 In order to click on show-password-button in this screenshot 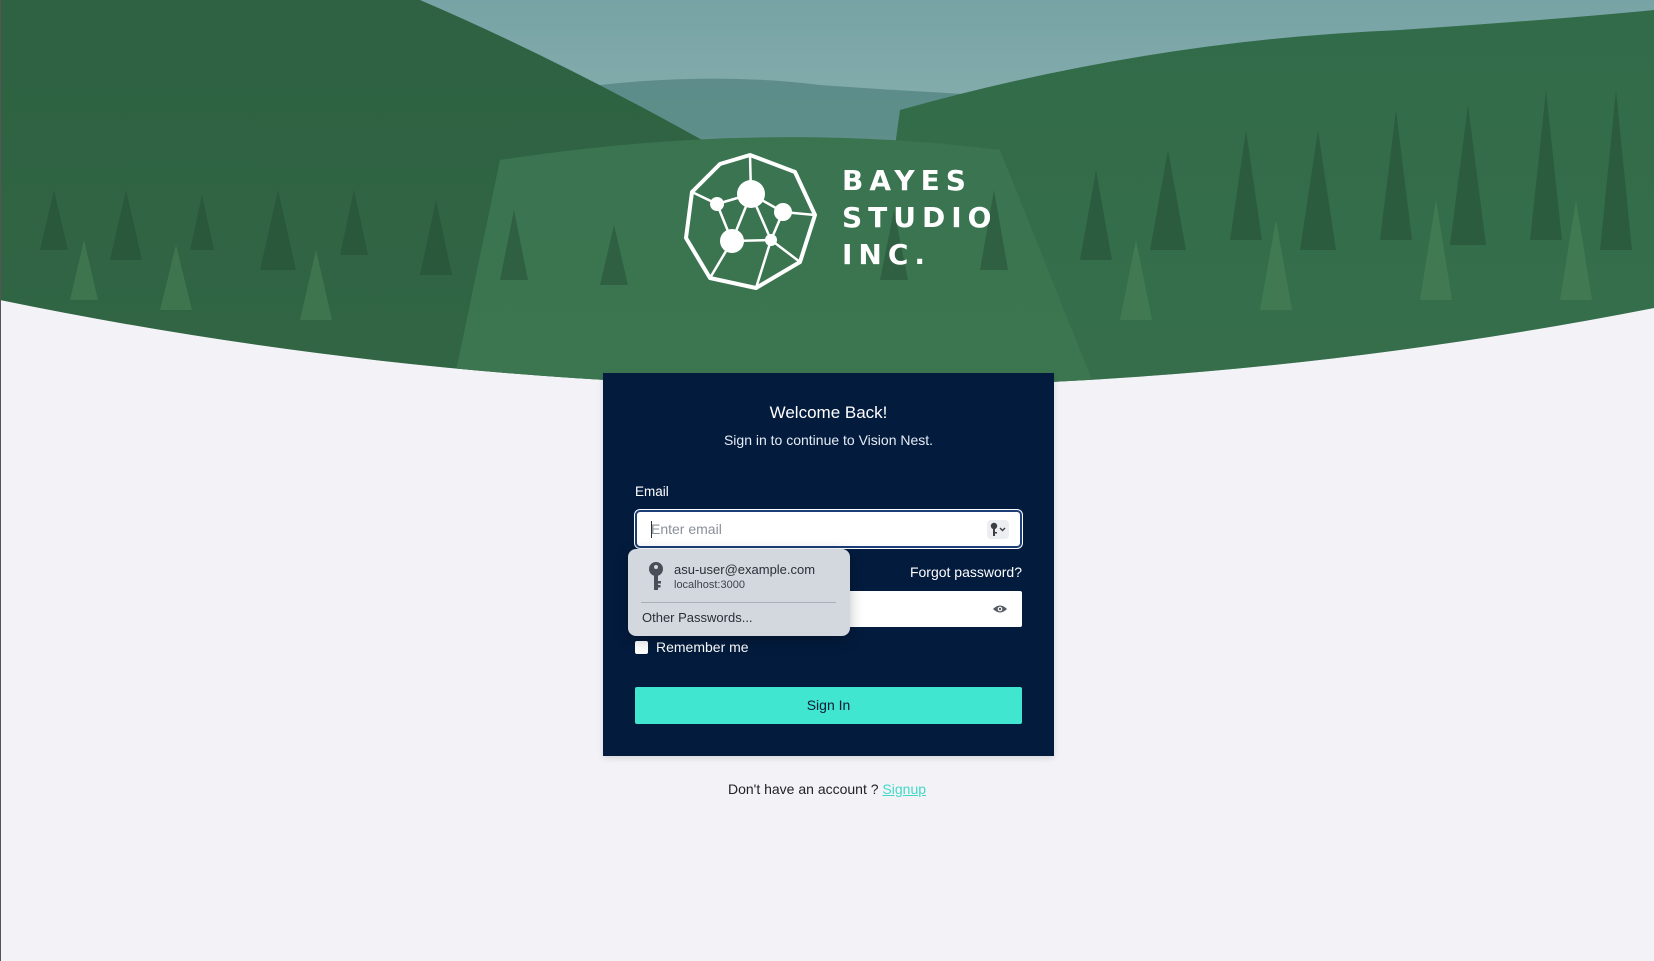, I will do `click(1000, 609)`.